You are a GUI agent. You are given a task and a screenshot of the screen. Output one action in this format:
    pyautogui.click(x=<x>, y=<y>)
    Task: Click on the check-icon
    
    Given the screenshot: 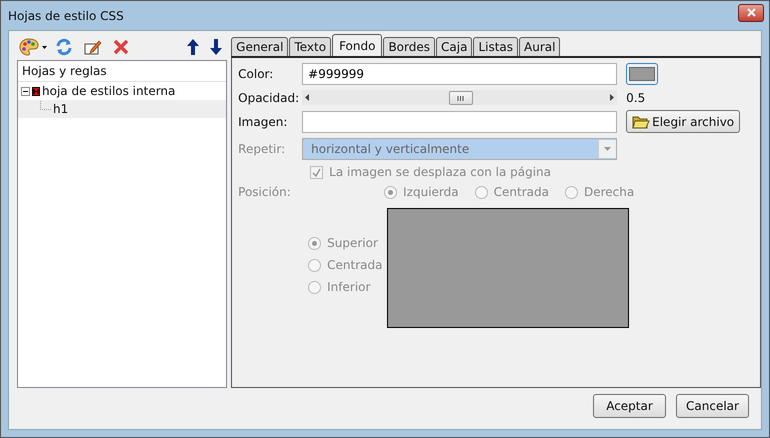 What is the action you would take?
    pyautogui.click(x=317, y=172)
    